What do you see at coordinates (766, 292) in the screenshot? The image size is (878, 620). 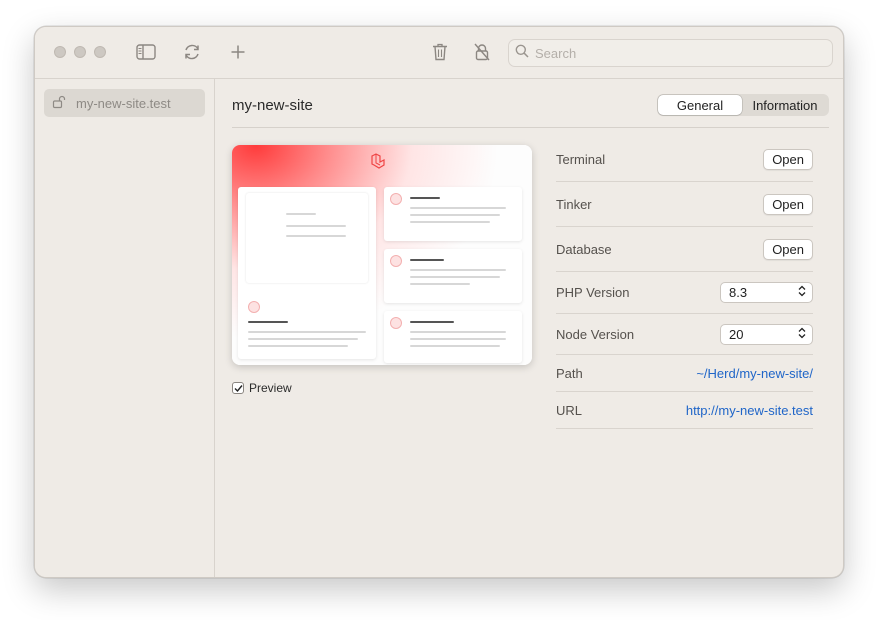 I see `php-version-select: 8.3` at bounding box center [766, 292].